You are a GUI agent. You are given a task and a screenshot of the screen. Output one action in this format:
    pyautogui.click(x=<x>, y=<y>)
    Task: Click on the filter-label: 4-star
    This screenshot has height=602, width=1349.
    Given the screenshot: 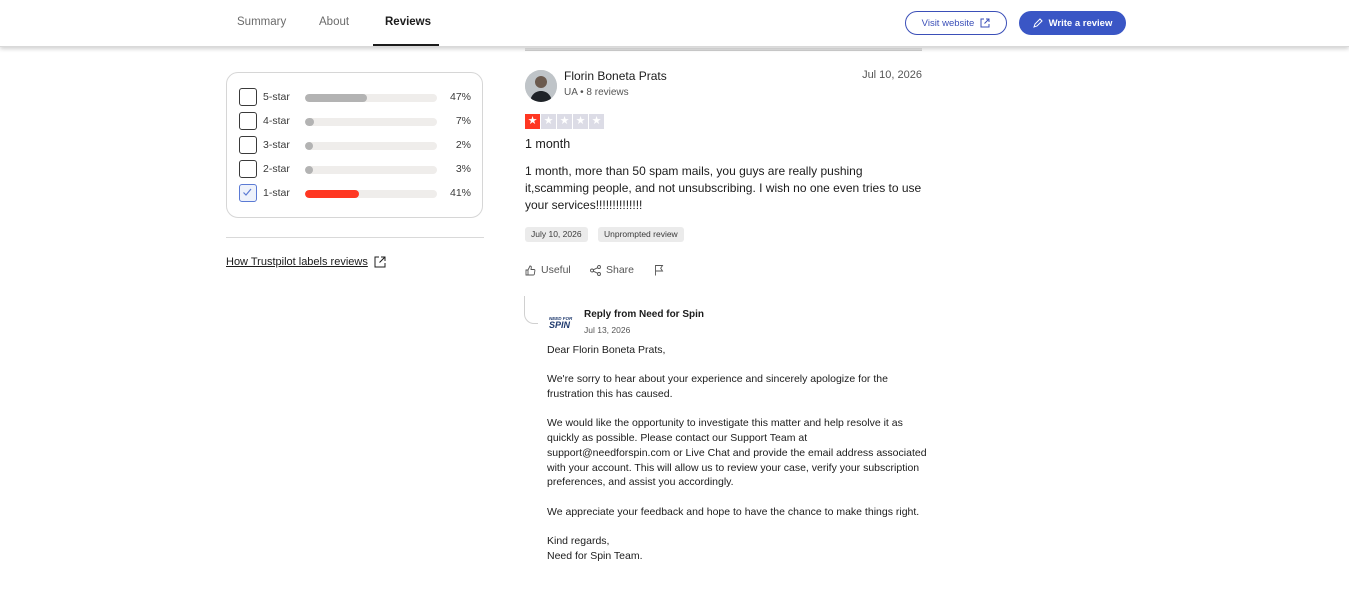 What is the action you would take?
    pyautogui.click(x=276, y=121)
    